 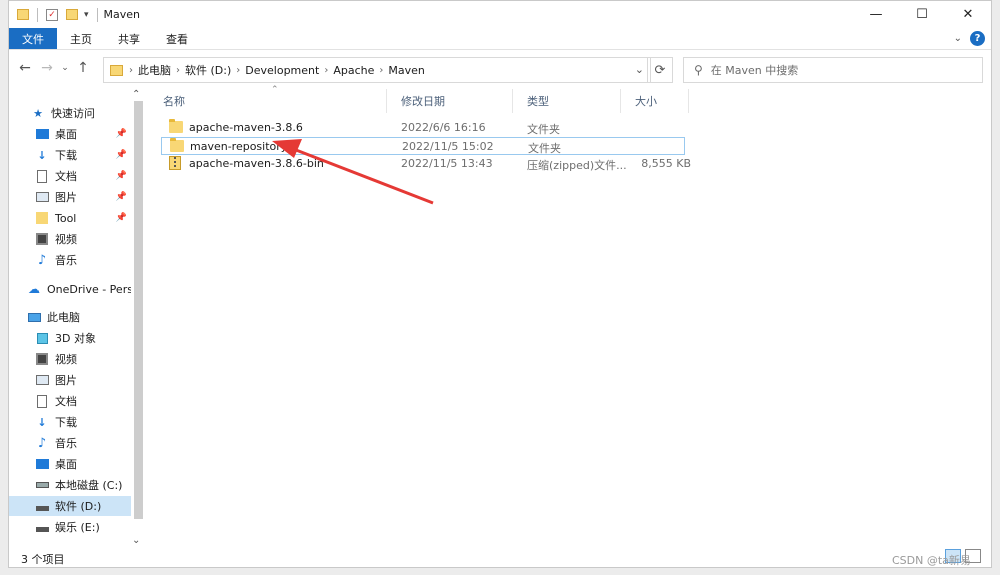 What do you see at coordinates (75, 338) in the screenshot?
I see `sidebar-item-label: 3D 对象` at bounding box center [75, 338].